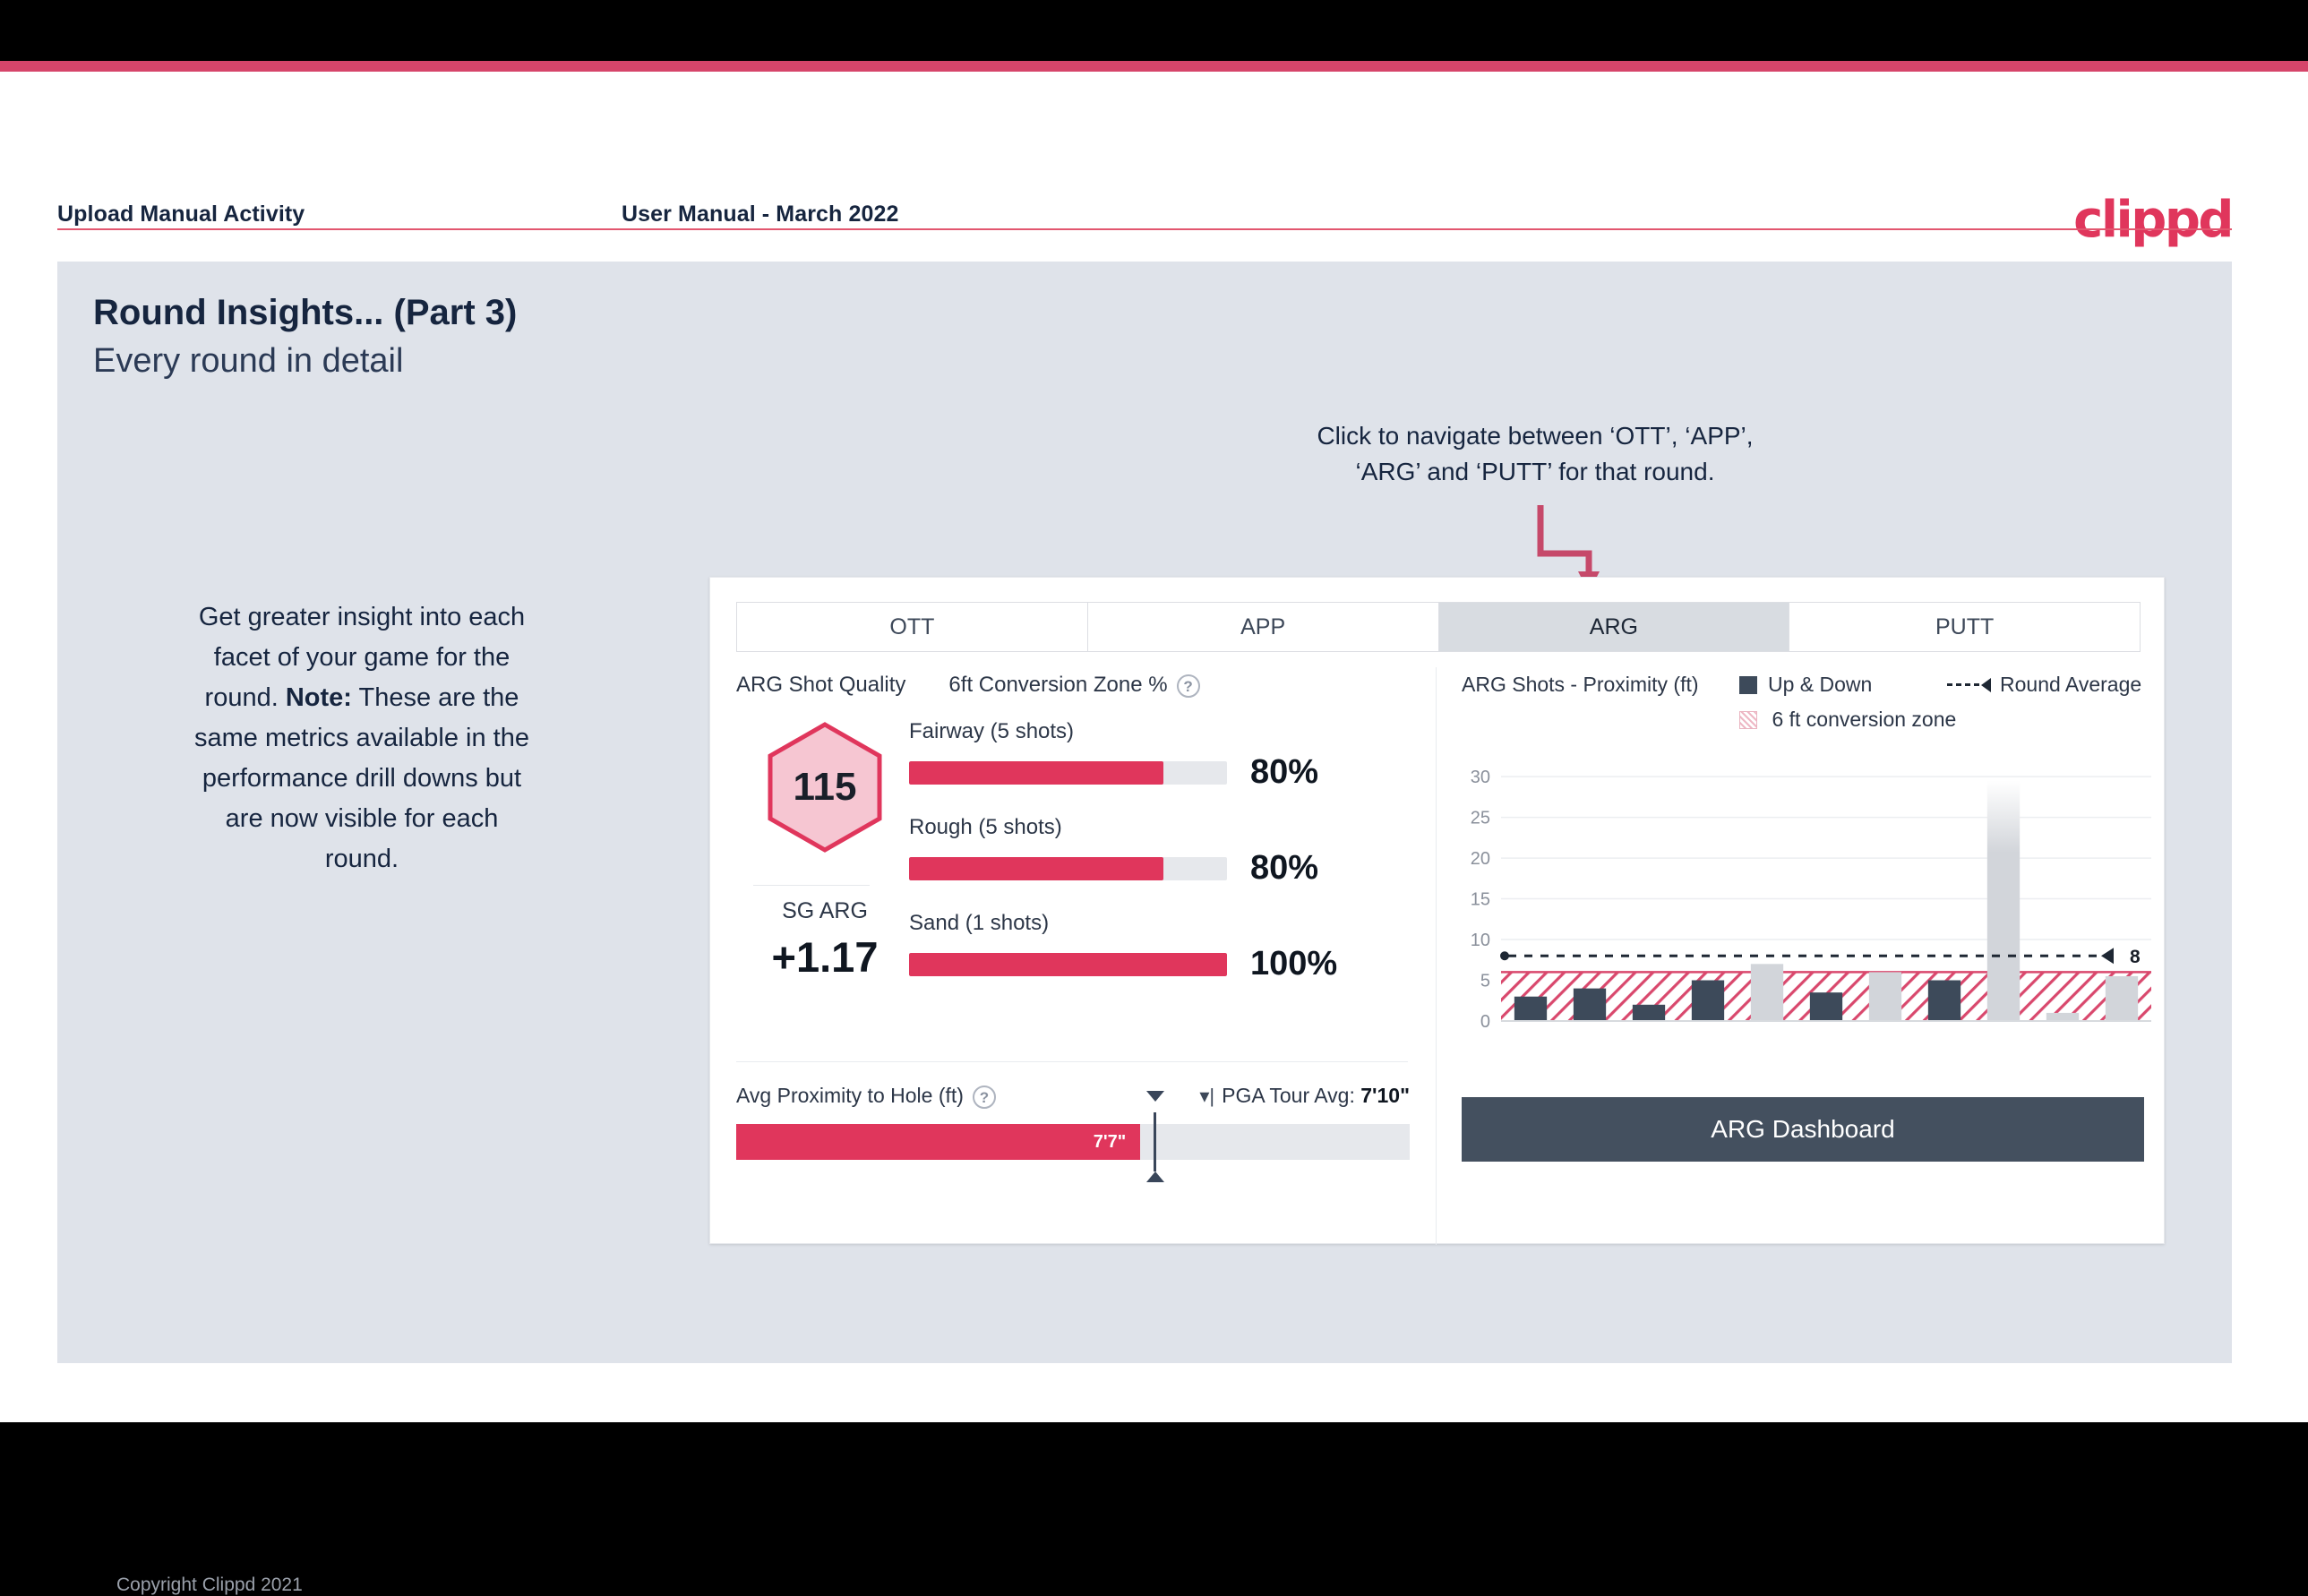 Image resolution: width=2308 pixels, height=1596 pixels. What do you see at coordinates (1535, 436) in the screenshot?
I see `callout-line-1: Click to navigate between ‘OTT’, ‘APP’,` at bounding box center [1535, 436].